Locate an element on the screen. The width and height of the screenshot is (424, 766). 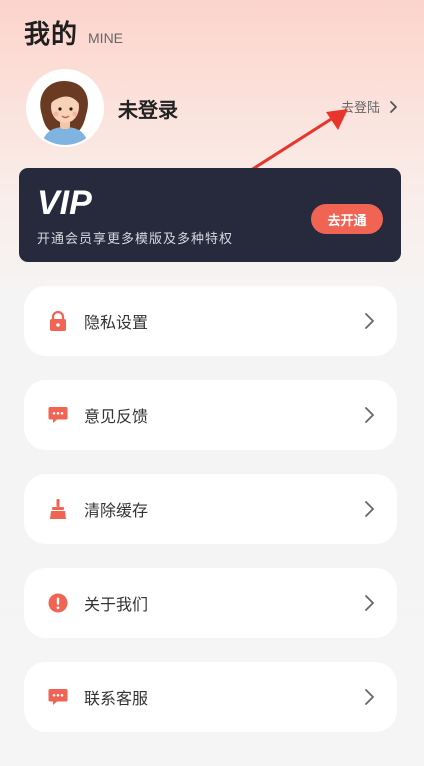
vip-activate-button: 去开通 is located at coordinates (347, 219).